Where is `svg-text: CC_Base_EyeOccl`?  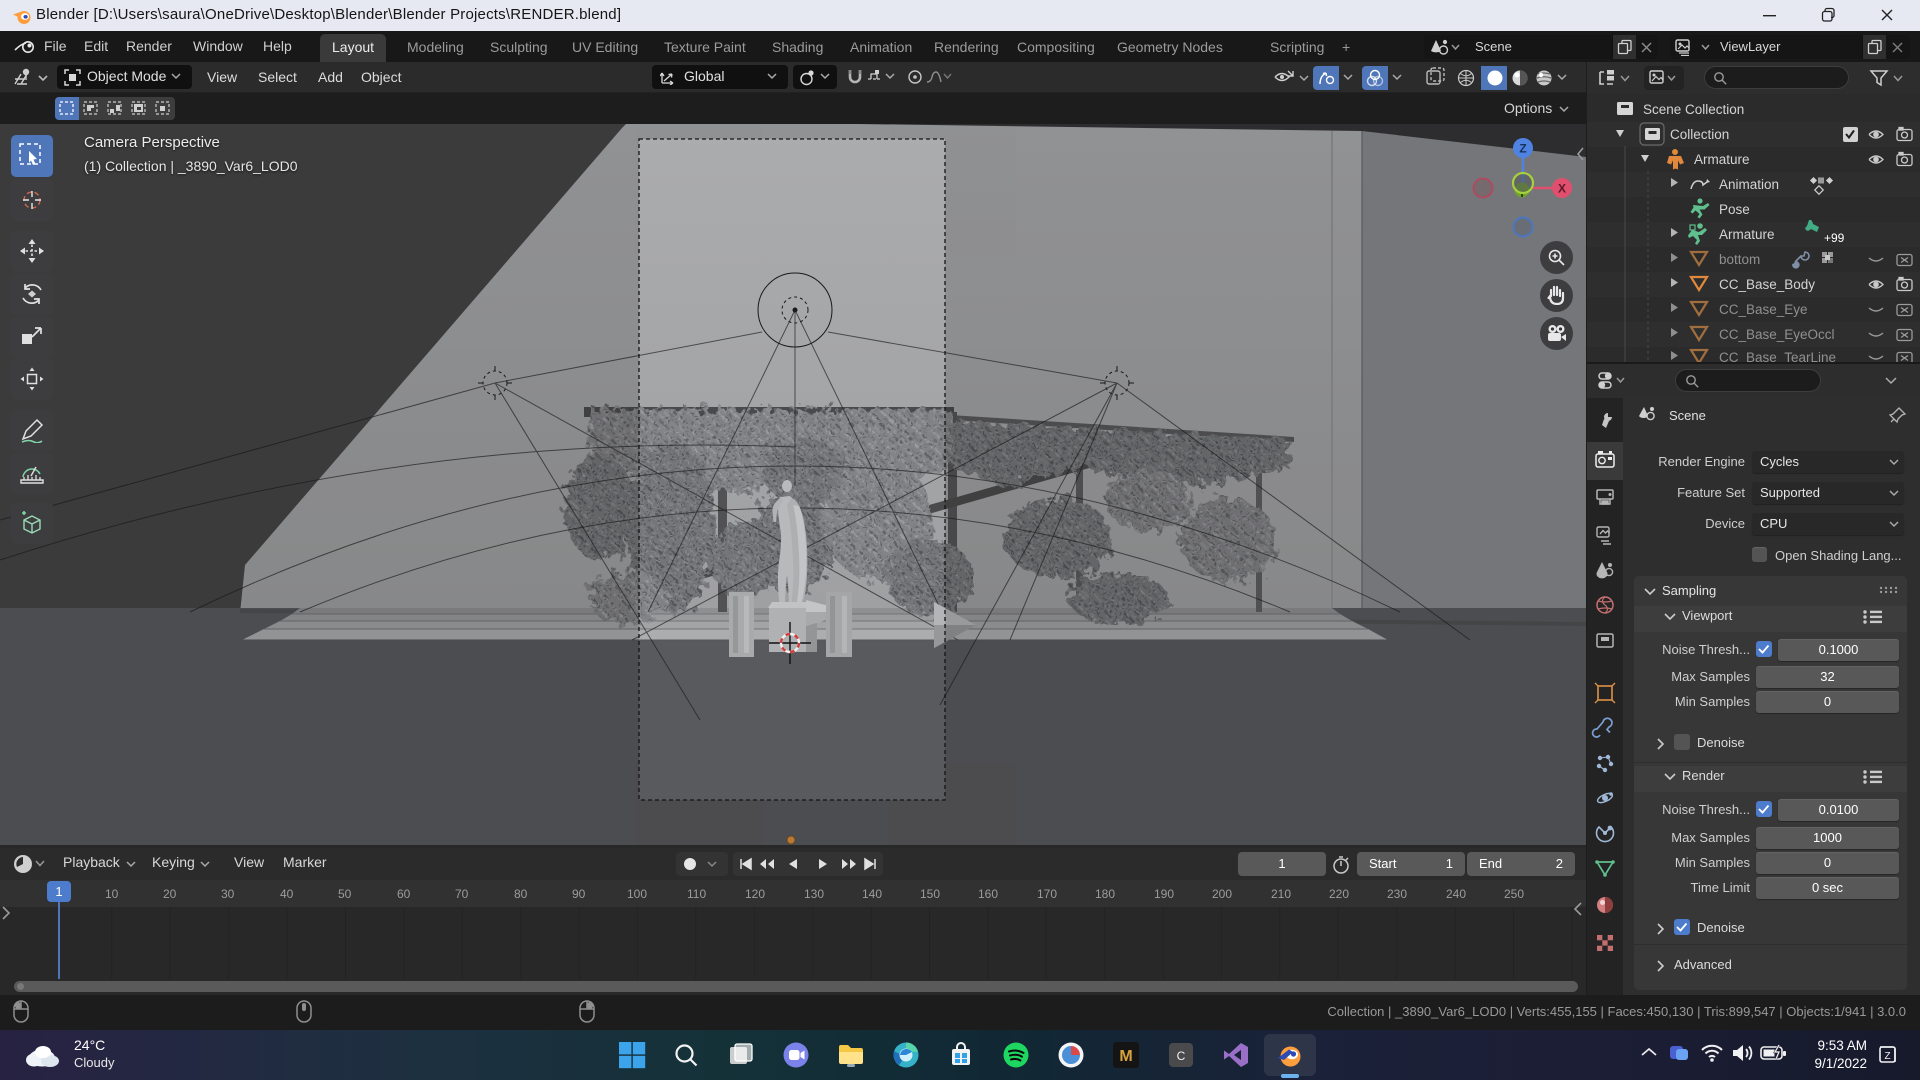
svg-text: CC_Base_EyeOccl is located at coordinates (1777, 334).